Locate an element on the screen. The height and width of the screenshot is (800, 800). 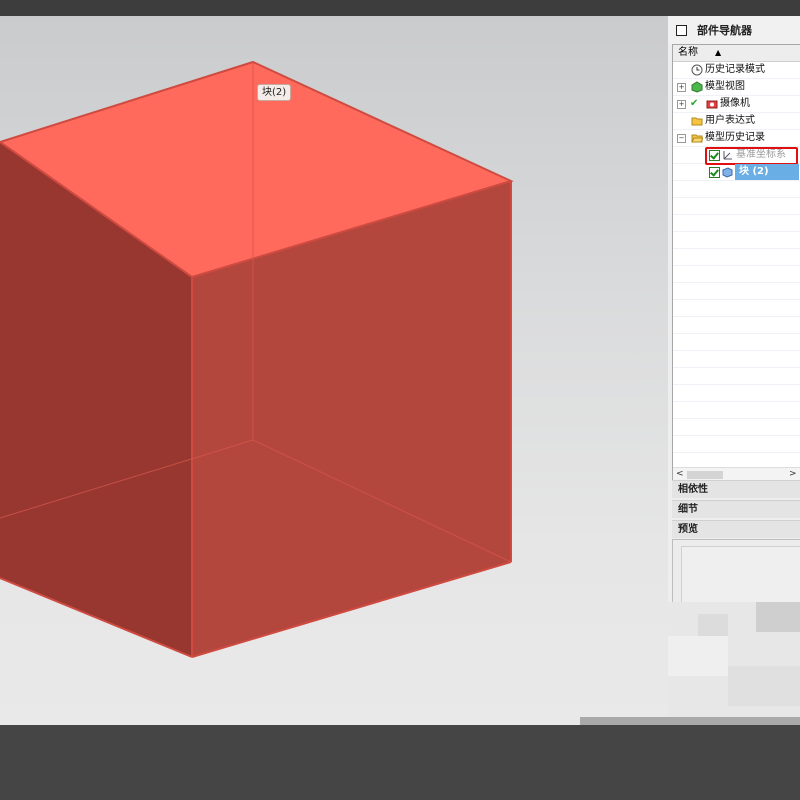
tree-item-cameras: + ✔ 摄像机 is located at coordinates (736, 104).